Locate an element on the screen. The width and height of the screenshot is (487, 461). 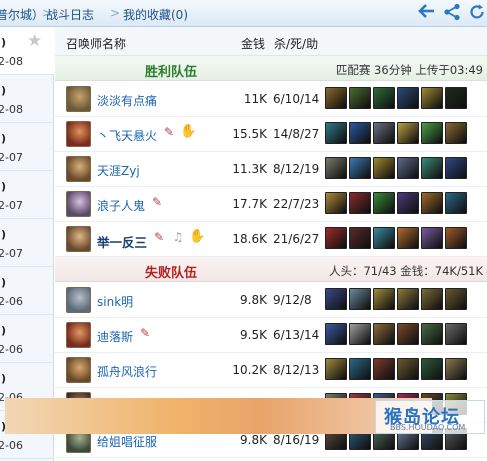
history-item: ) 2-08 is located at coordinates (27, 99).